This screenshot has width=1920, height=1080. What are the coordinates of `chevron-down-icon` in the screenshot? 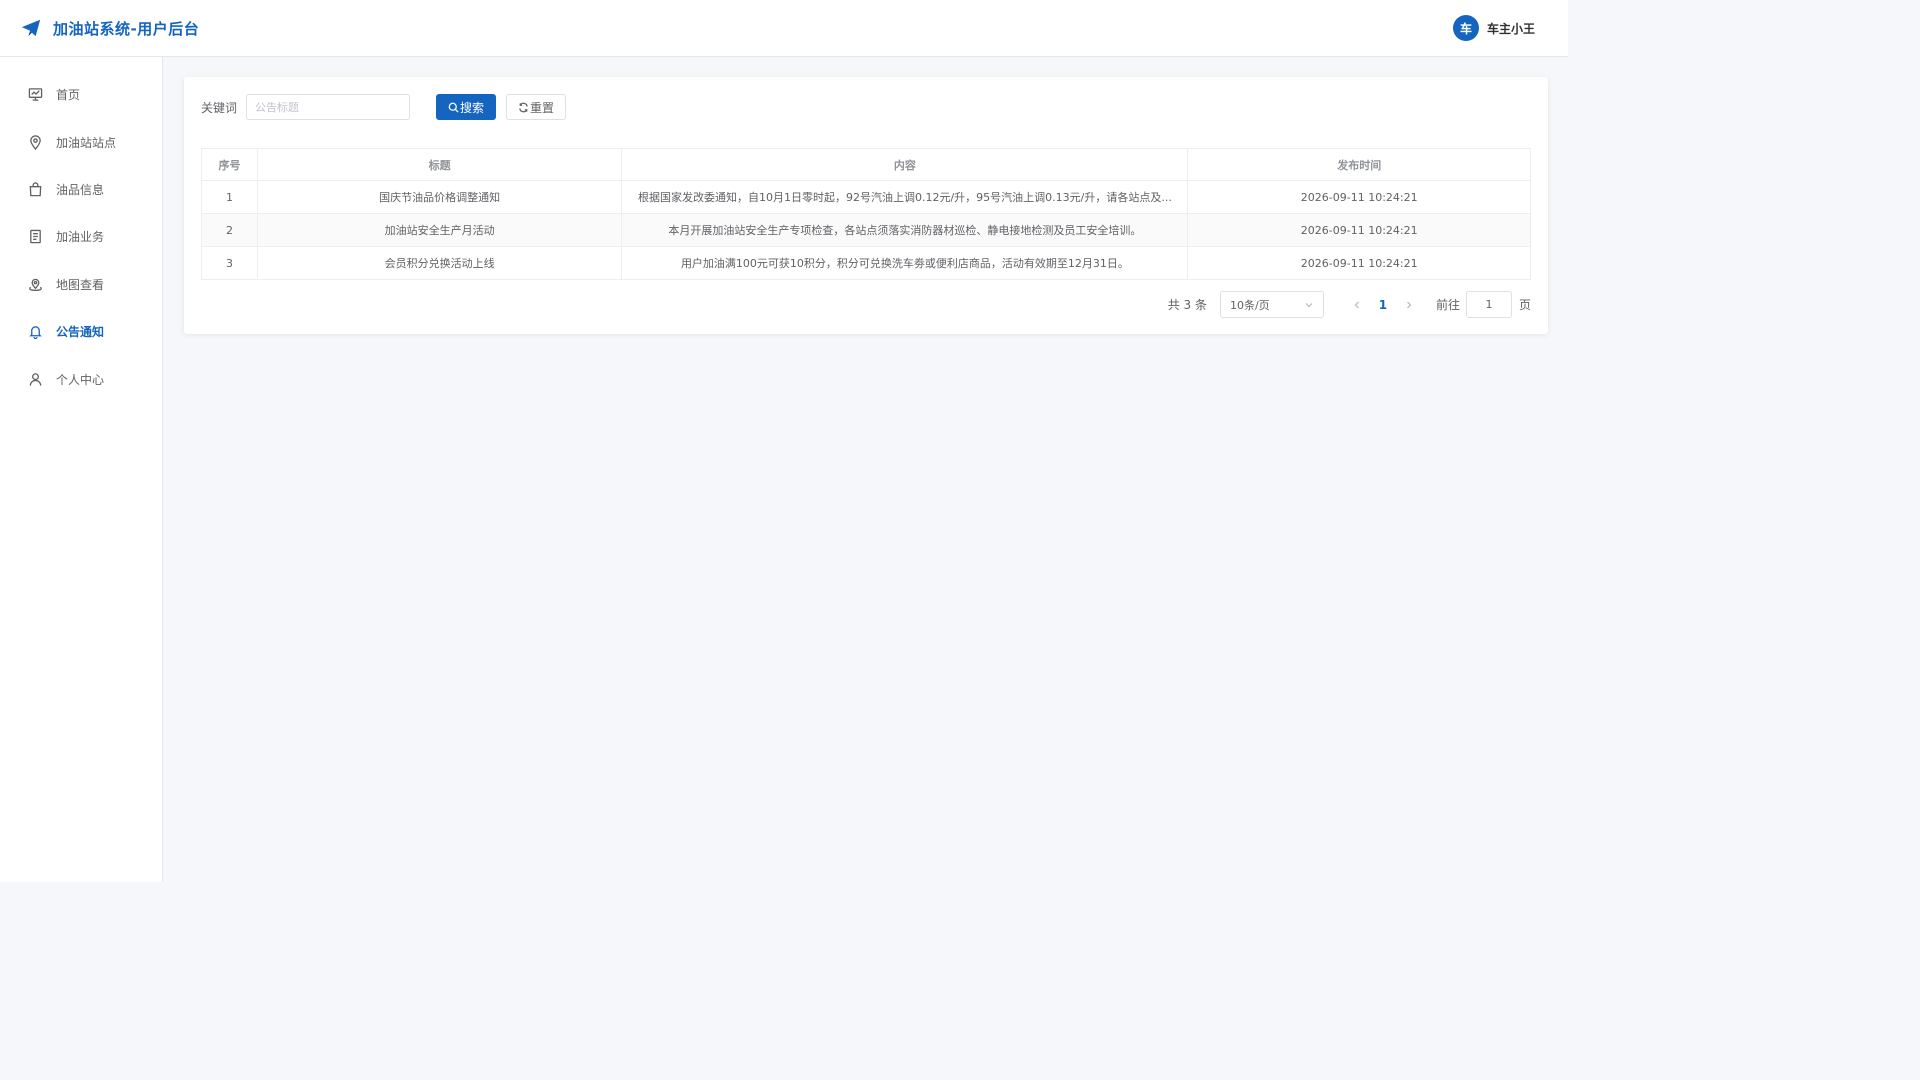 It's located at (1309, 304).